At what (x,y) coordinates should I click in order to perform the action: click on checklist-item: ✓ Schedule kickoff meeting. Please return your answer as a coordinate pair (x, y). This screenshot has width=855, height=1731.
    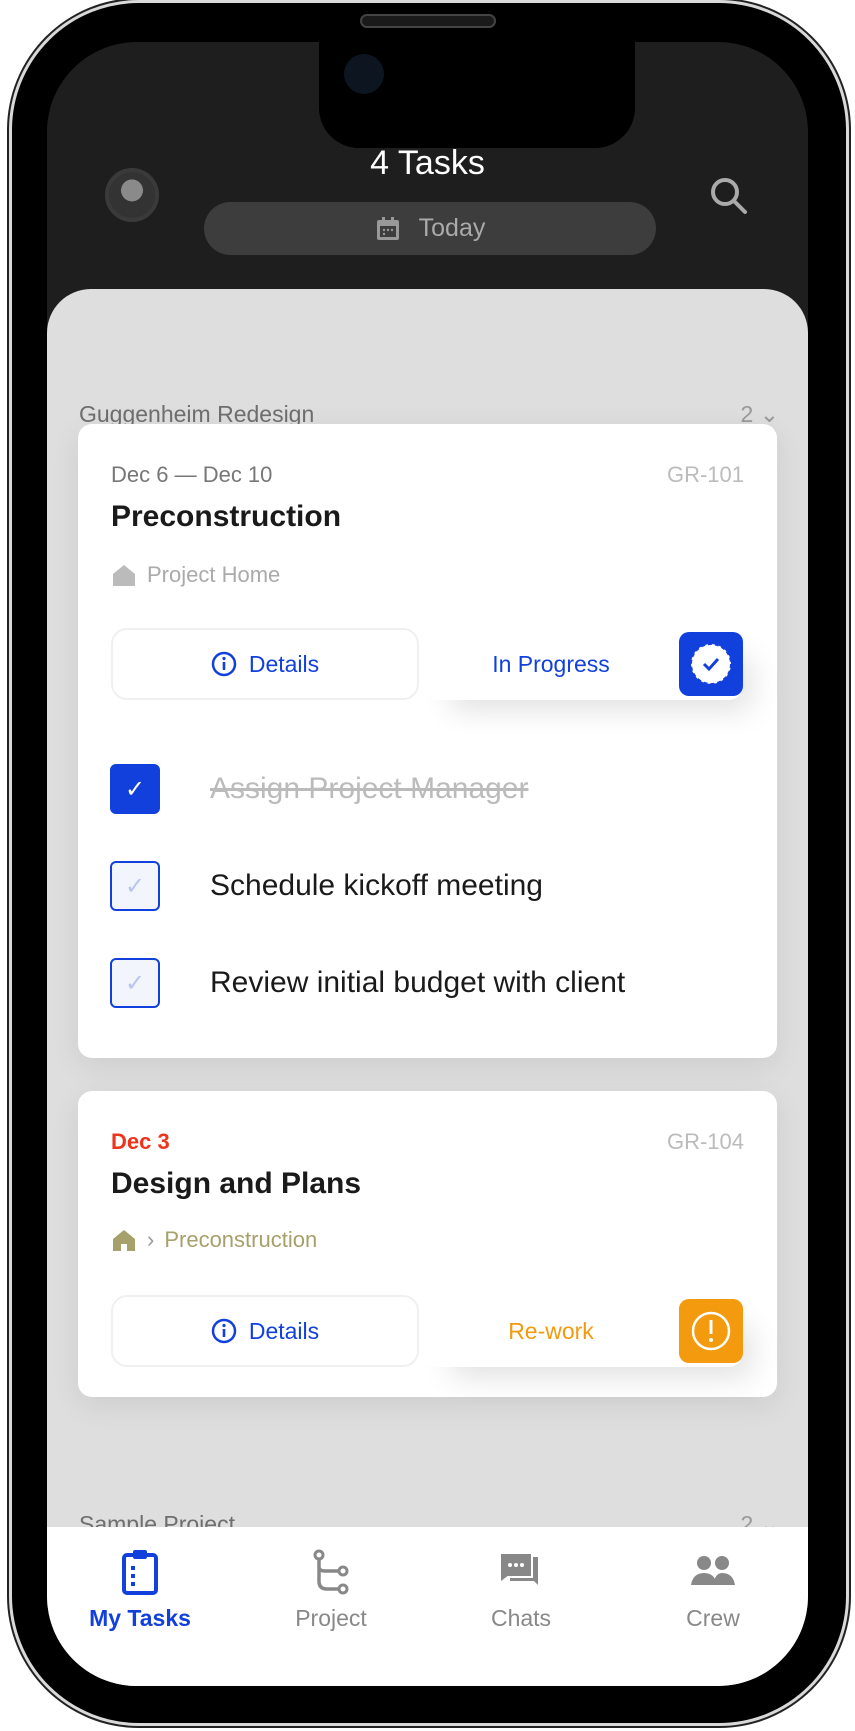
    Looking at the image, I should click on (326, 886).